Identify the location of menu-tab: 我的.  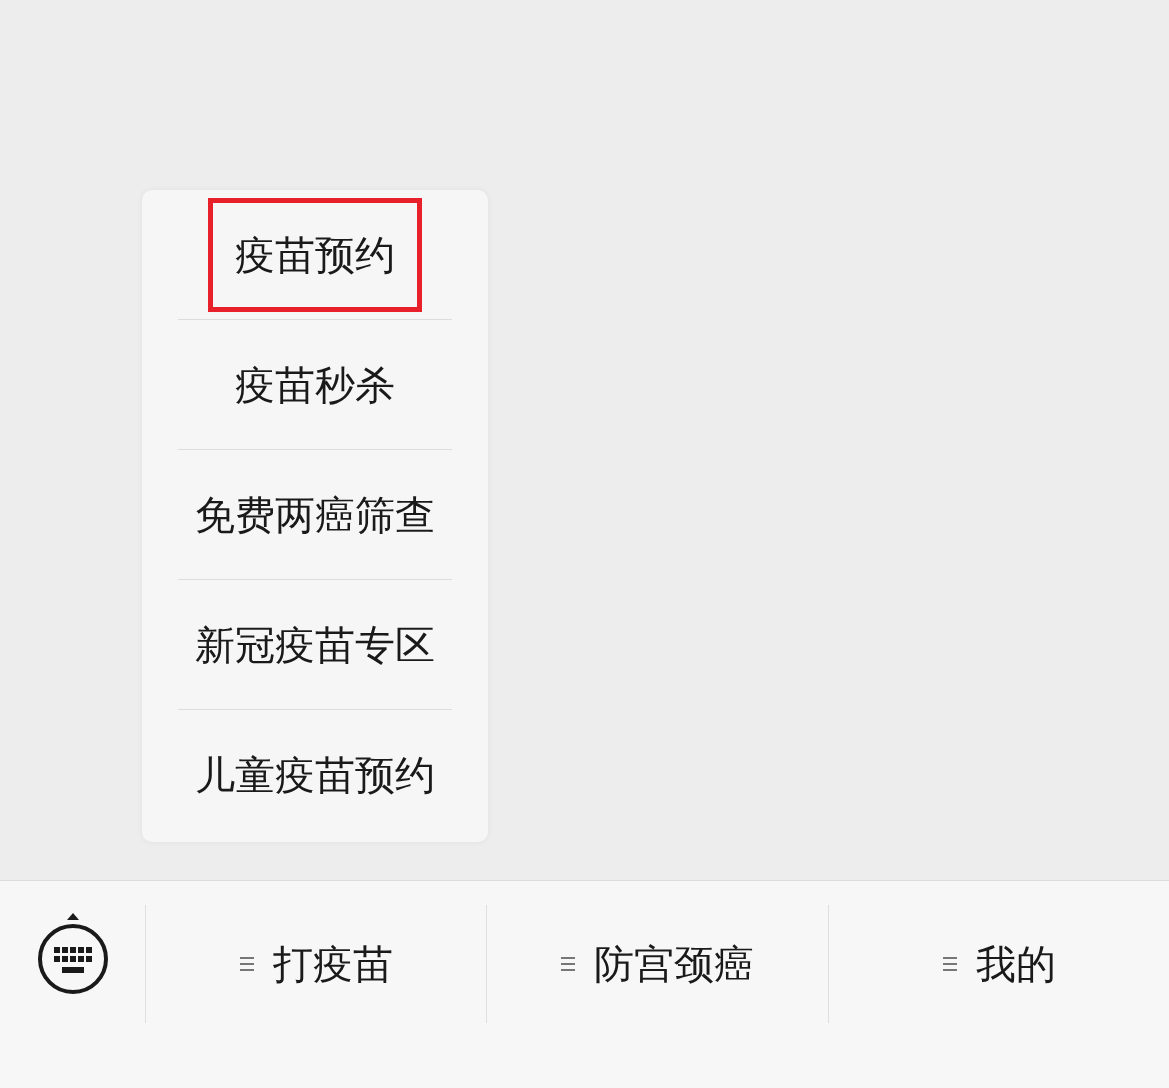
(998, 964).